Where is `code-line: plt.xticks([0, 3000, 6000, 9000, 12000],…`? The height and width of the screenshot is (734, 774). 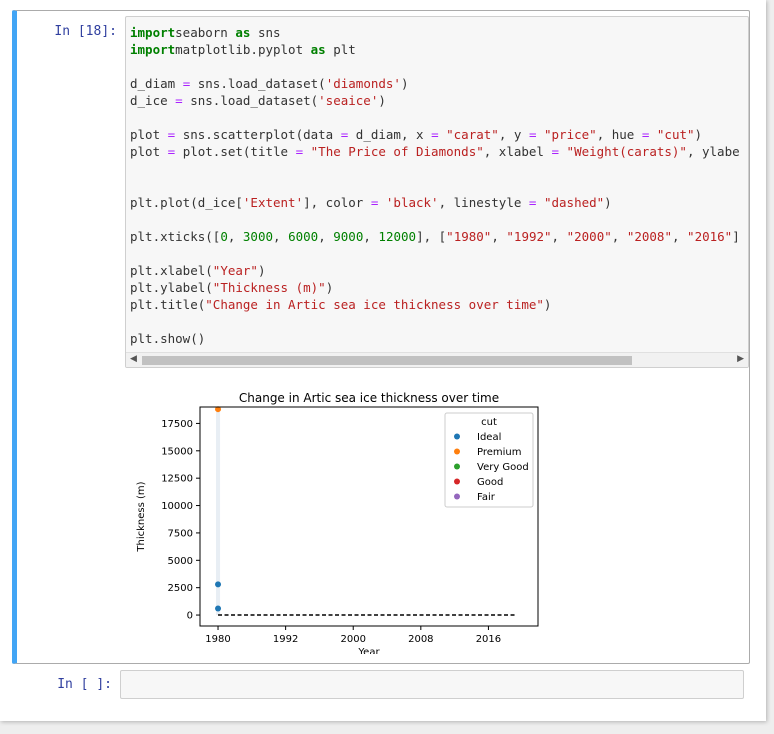 code-line: plt.xticks([0, 3000, 6000, 9000, 12000],… is located at coordinates (439, 236).